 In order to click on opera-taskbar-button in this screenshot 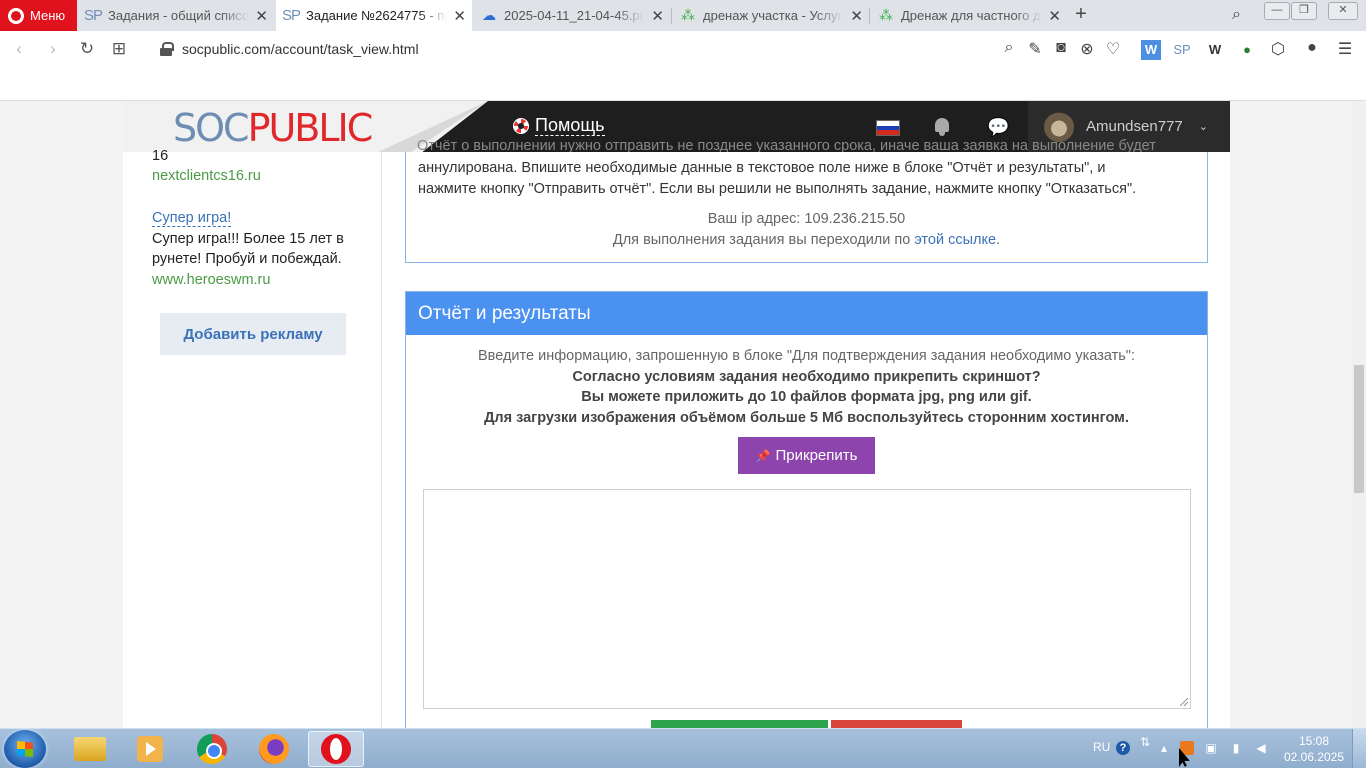, I will do `click(336, 749)`.